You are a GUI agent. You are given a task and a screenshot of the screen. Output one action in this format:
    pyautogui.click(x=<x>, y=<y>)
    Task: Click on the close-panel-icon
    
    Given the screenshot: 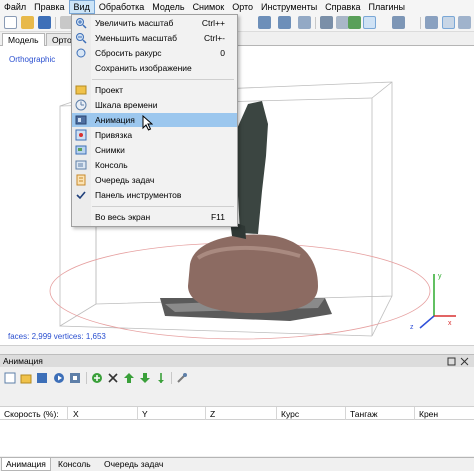 What is the action you would take?
    pyautogui.click(x=464, y=361)
    